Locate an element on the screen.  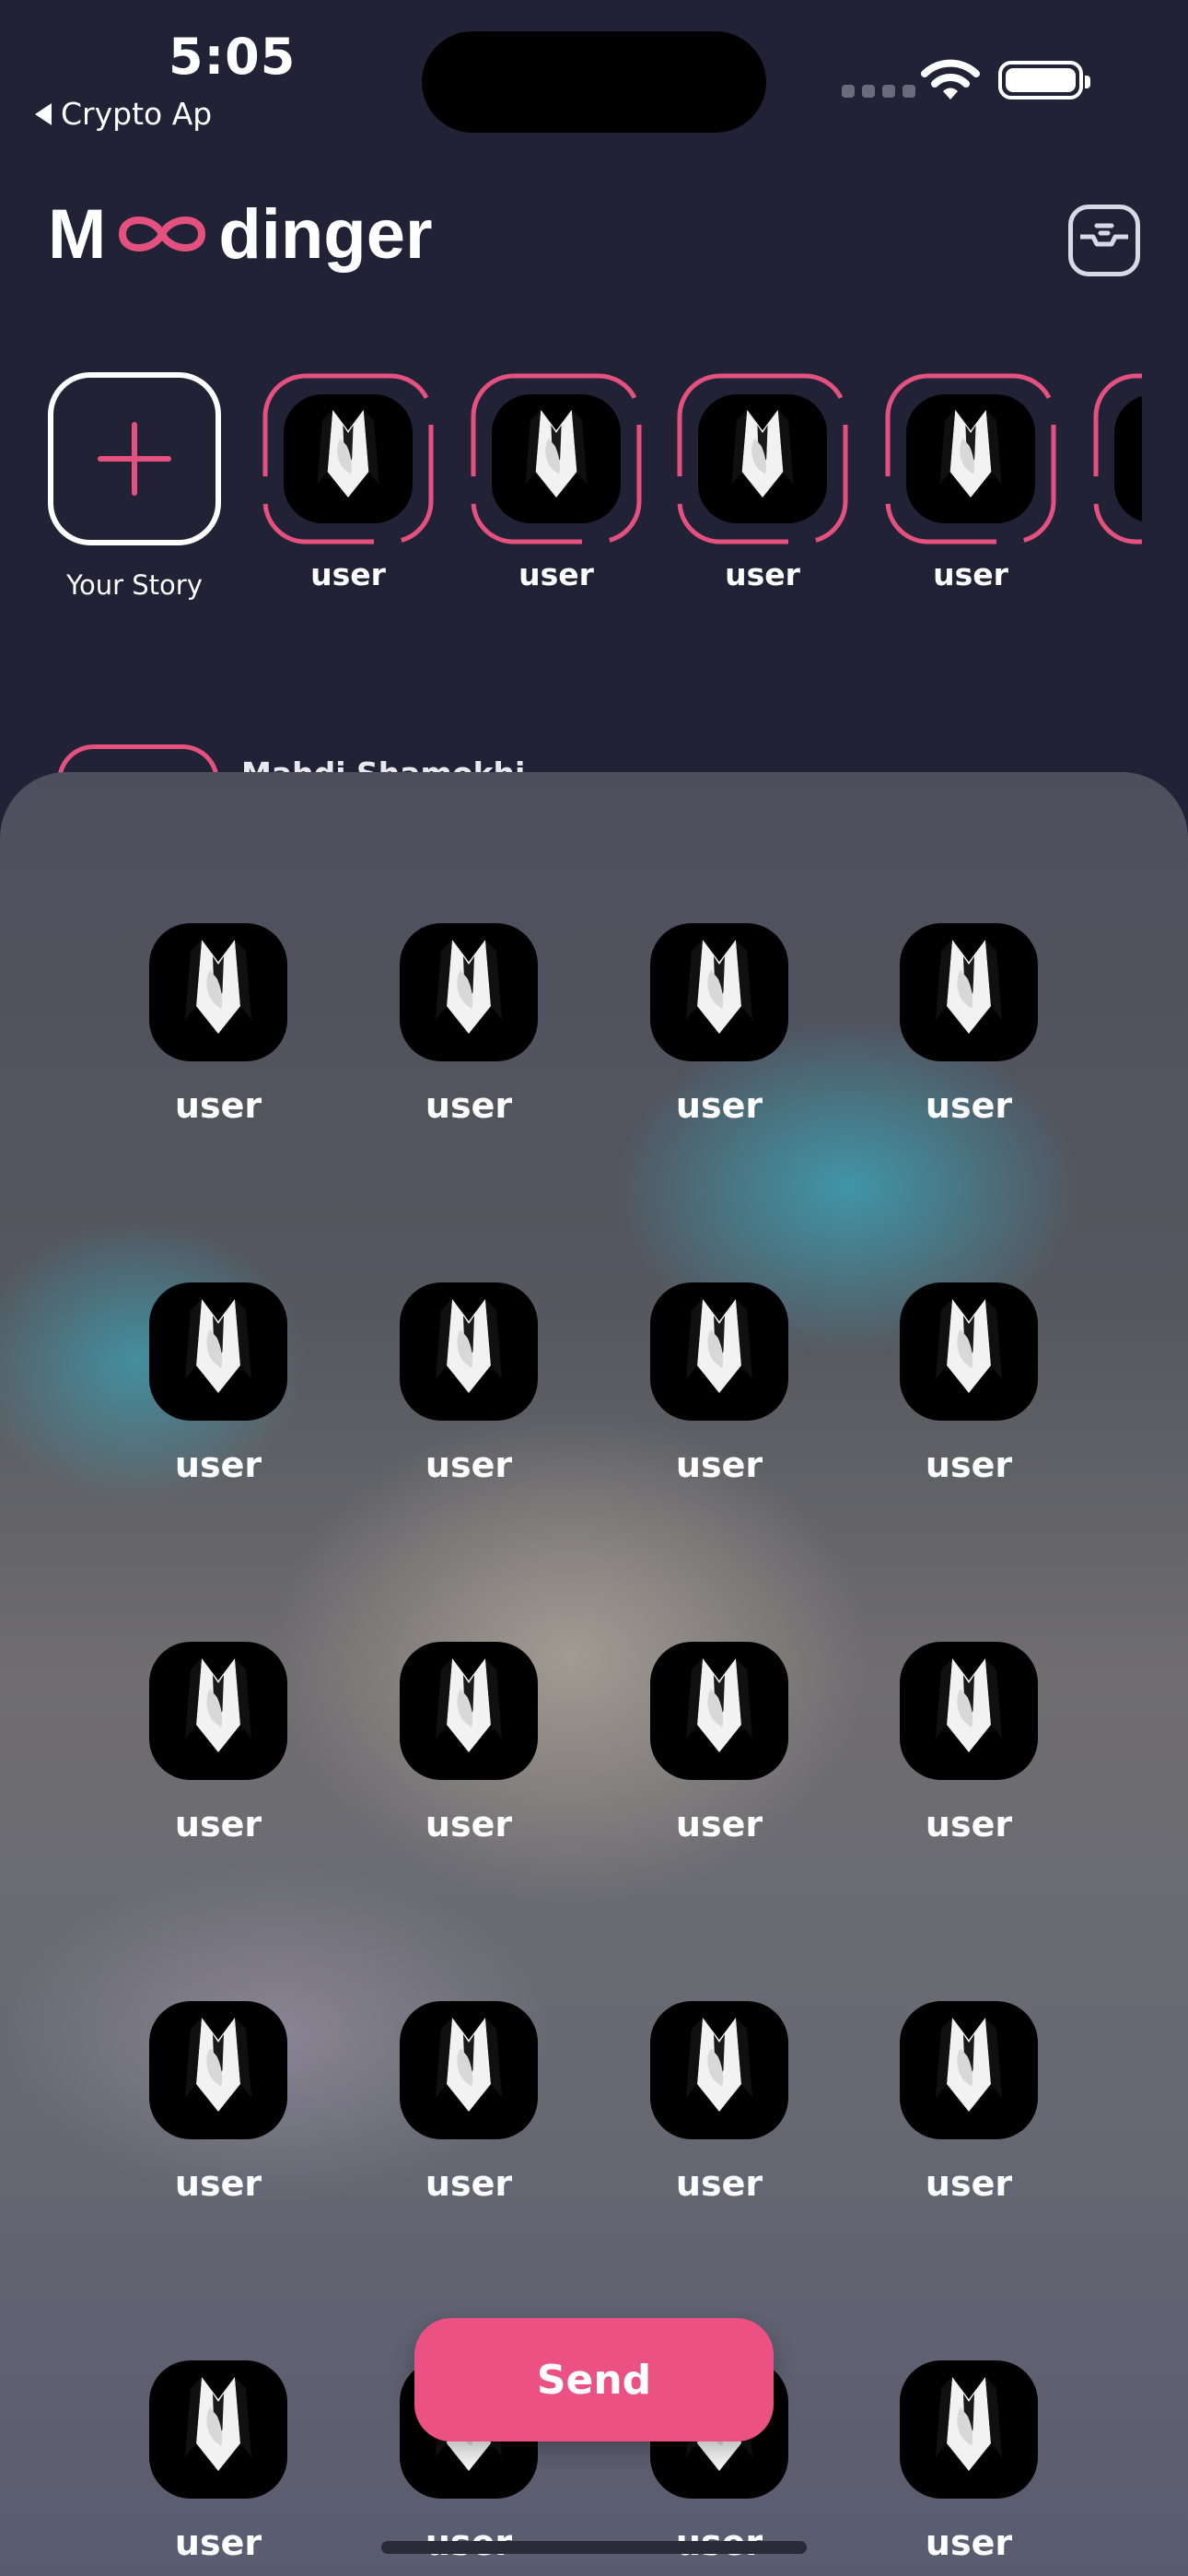
logo-text-start: M is located at coordinates (77, 234).